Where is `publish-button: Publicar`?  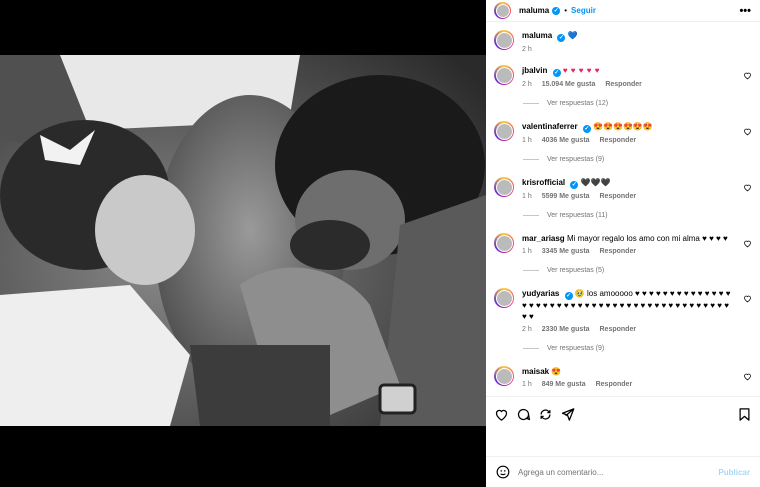 publish-button: Publicar is located at coordinates (734, 472).